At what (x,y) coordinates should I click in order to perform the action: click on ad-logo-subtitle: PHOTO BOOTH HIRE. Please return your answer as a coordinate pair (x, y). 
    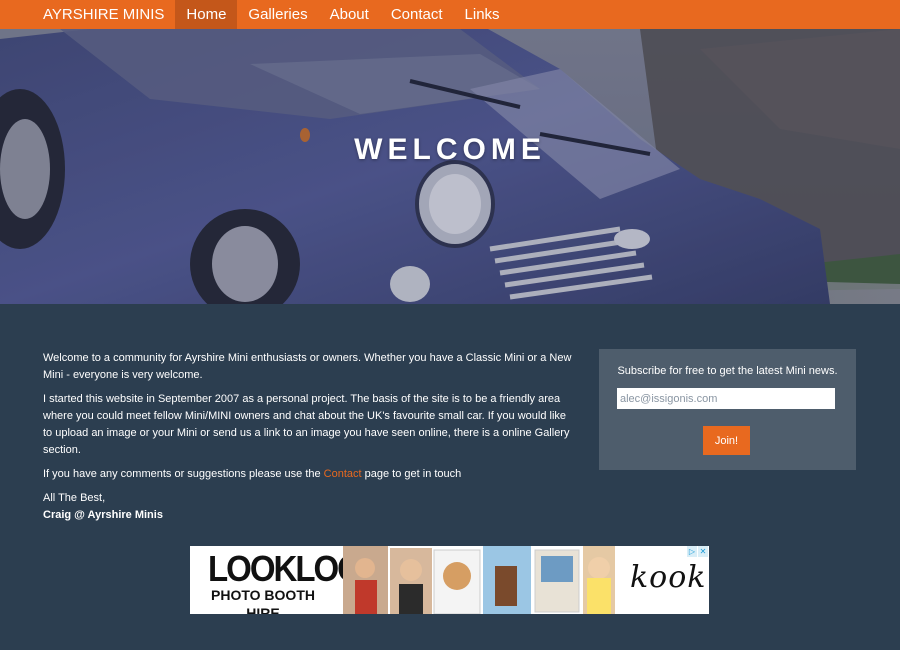
    Looking at the image, I should click on (263, 600).